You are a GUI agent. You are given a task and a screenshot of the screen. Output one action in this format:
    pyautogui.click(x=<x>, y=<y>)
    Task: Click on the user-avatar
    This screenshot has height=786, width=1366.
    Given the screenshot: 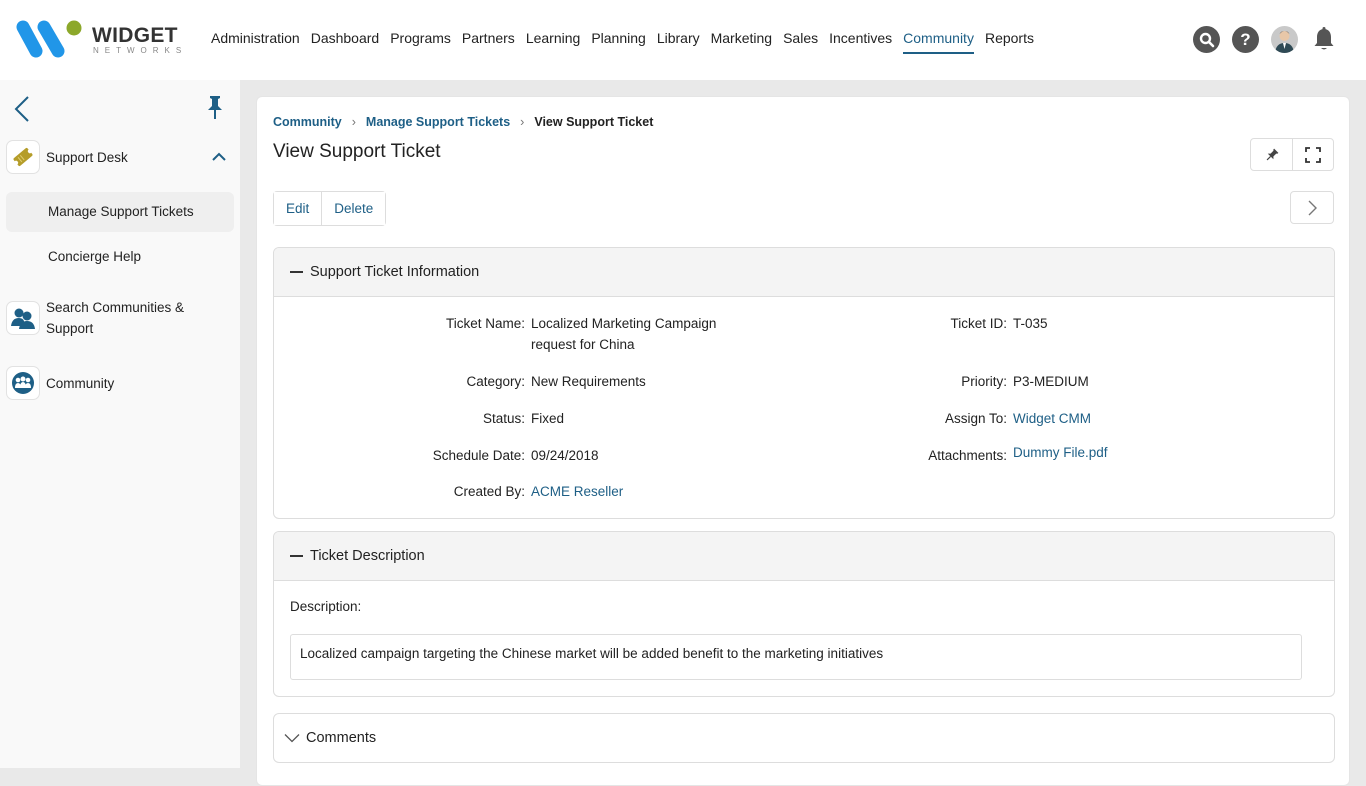 What is the action you would take?
    pyautogui.click(x=1284, y=39)
    